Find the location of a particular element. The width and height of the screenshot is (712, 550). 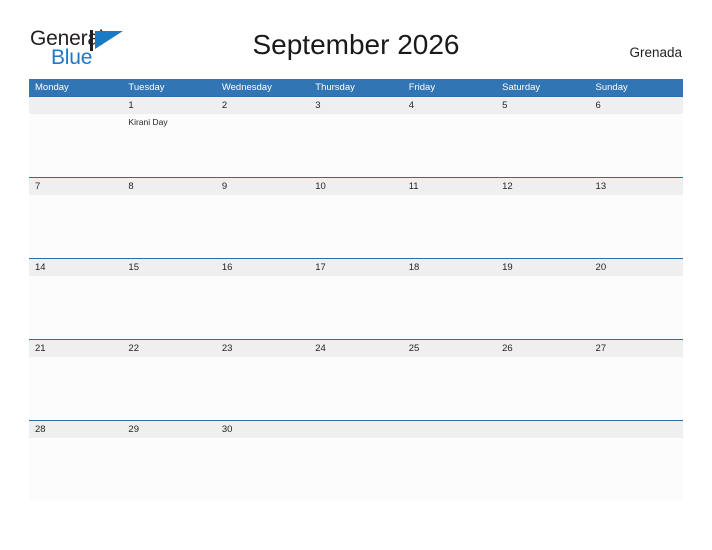

day-number: 10 is located at coordinates (355, 186).